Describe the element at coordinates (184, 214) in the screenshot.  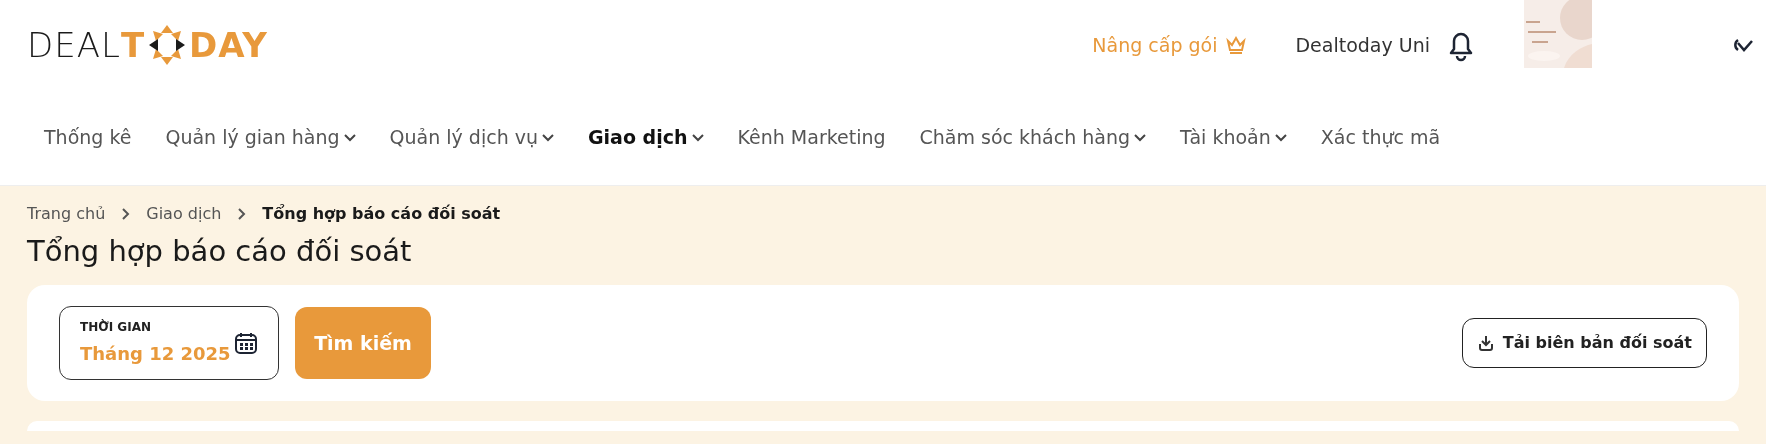
I see `breadcrumb-link: Giao dịch` at that location.